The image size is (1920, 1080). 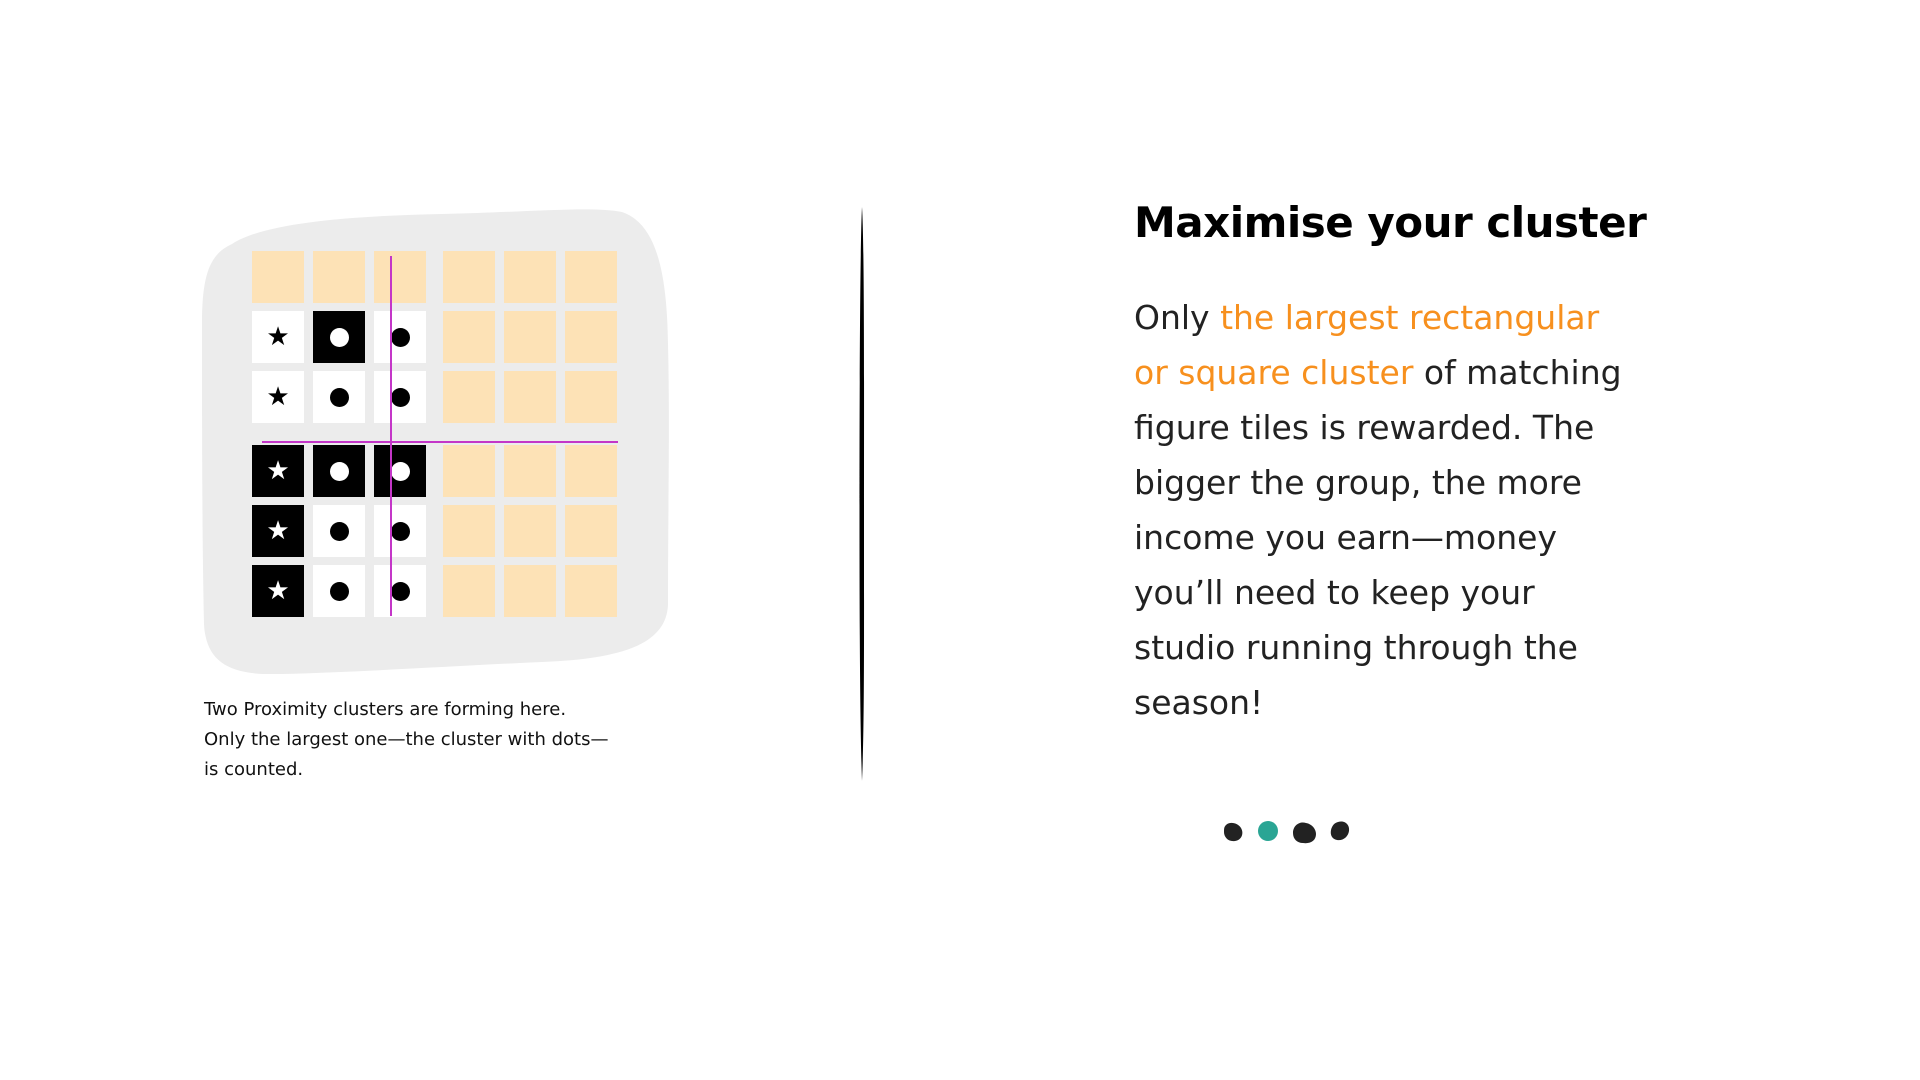 I want to click on caption-line: is counted., so click(x=254, y=769).